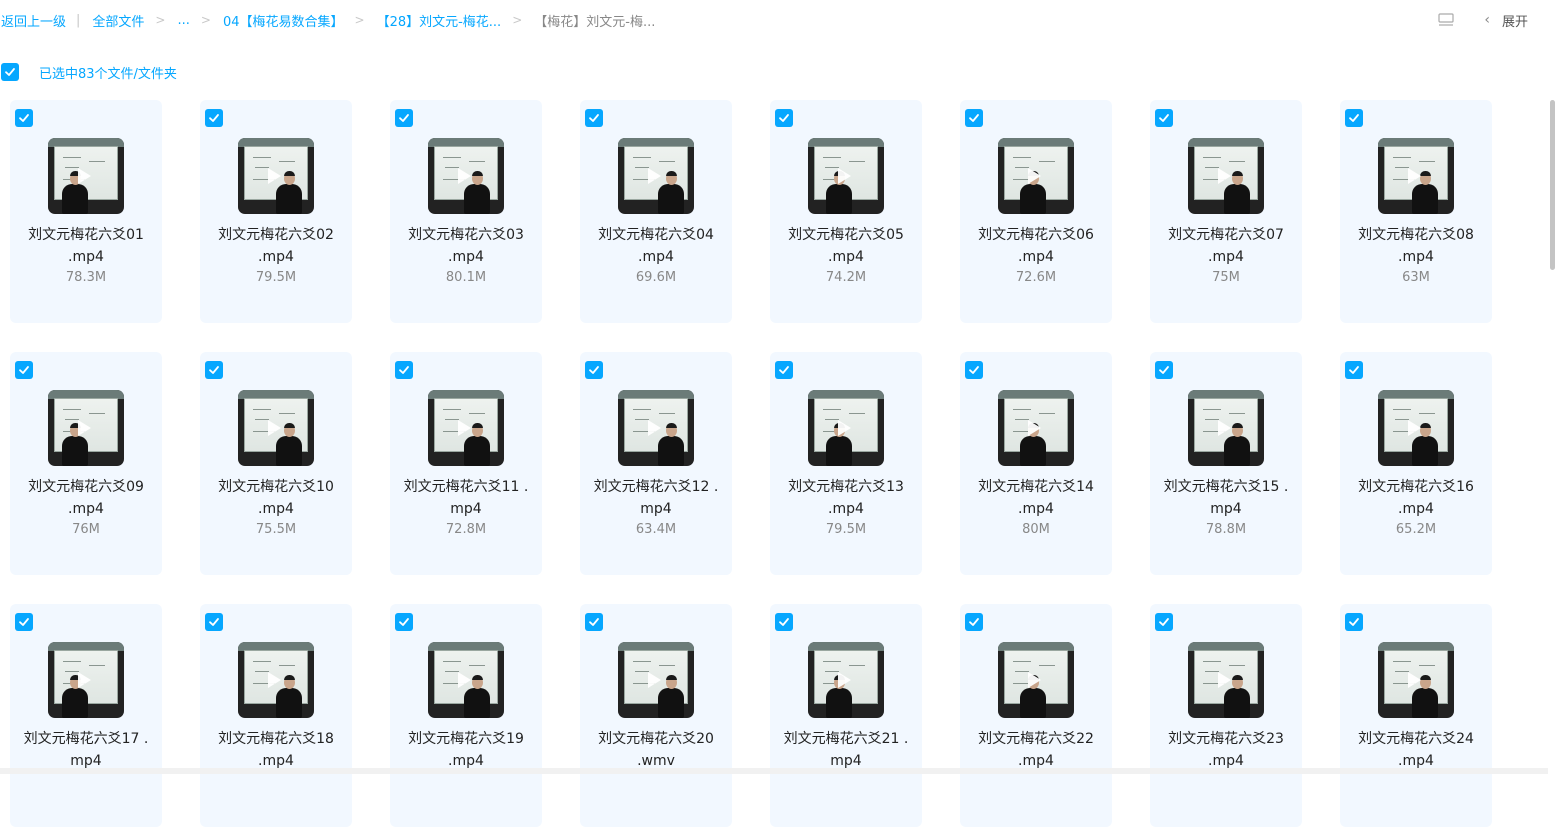 This screenshot has width=1560, height=827. I want to click on expand-button: ‹ 展开, so click(1506, 20).